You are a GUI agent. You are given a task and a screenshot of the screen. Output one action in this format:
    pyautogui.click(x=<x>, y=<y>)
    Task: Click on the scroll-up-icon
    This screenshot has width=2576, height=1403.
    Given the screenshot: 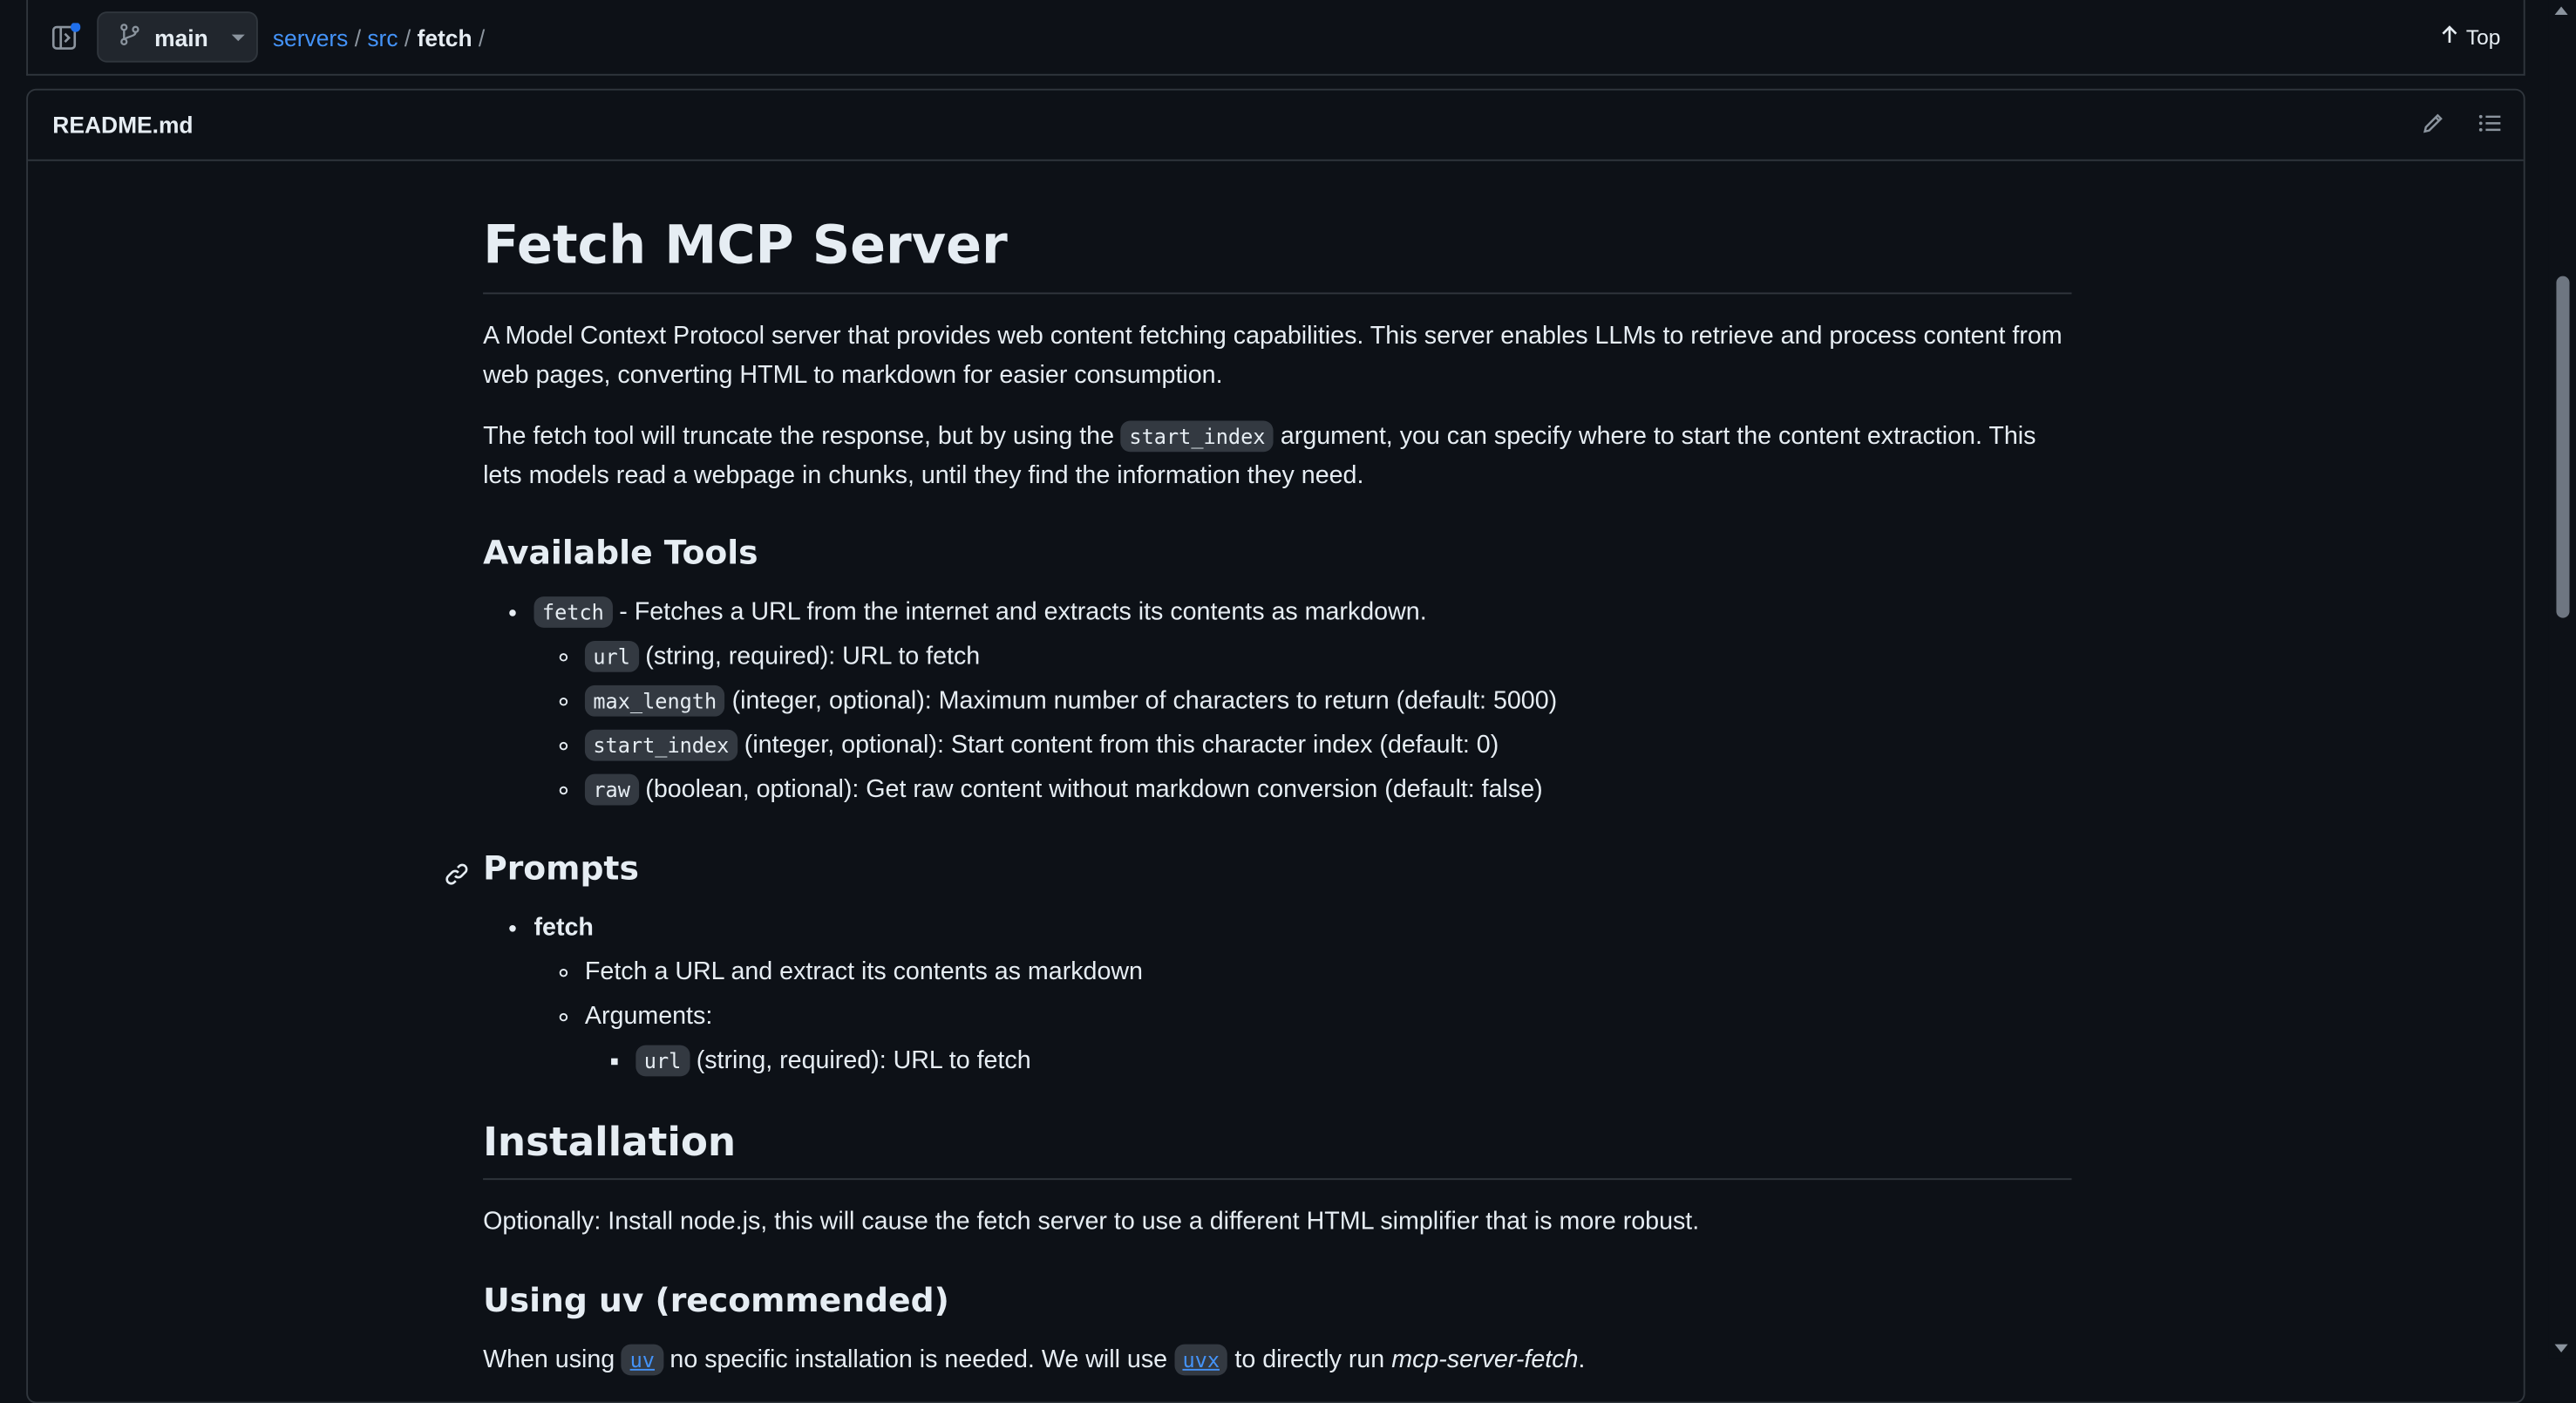 What is the action you would take?
    pyautogui.click(x=2561, y=10)
    